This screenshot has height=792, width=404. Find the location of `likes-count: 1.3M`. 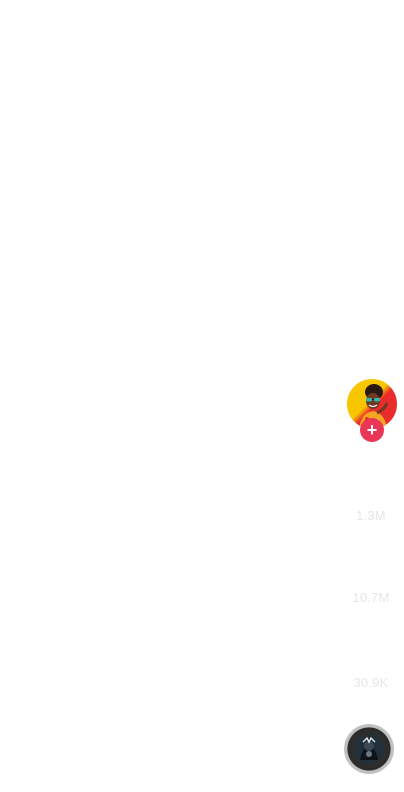

likes-count: 1.3M is located at coordinates (371, 515).